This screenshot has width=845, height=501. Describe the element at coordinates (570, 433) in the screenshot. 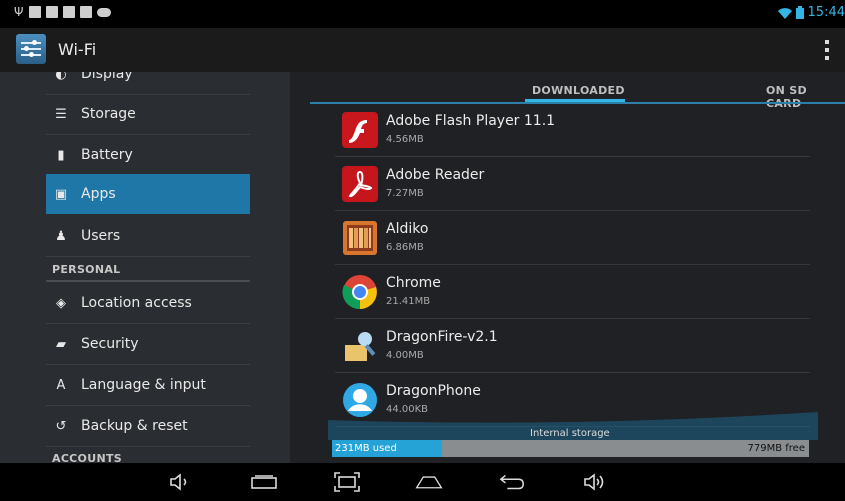

I see `storage-title: Internal storage` at that location.